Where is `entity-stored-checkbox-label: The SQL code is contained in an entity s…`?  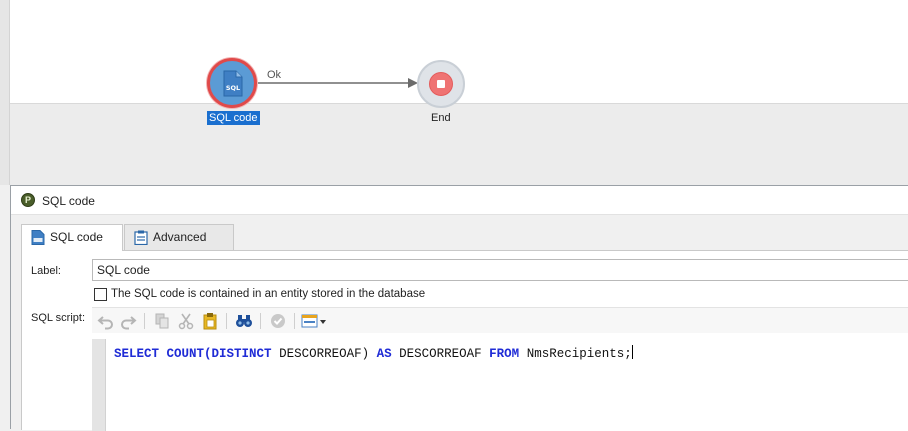 entity-stored-checkbox-label: The SQL code is contained in an entity s… is located at coordinates (268, 294).